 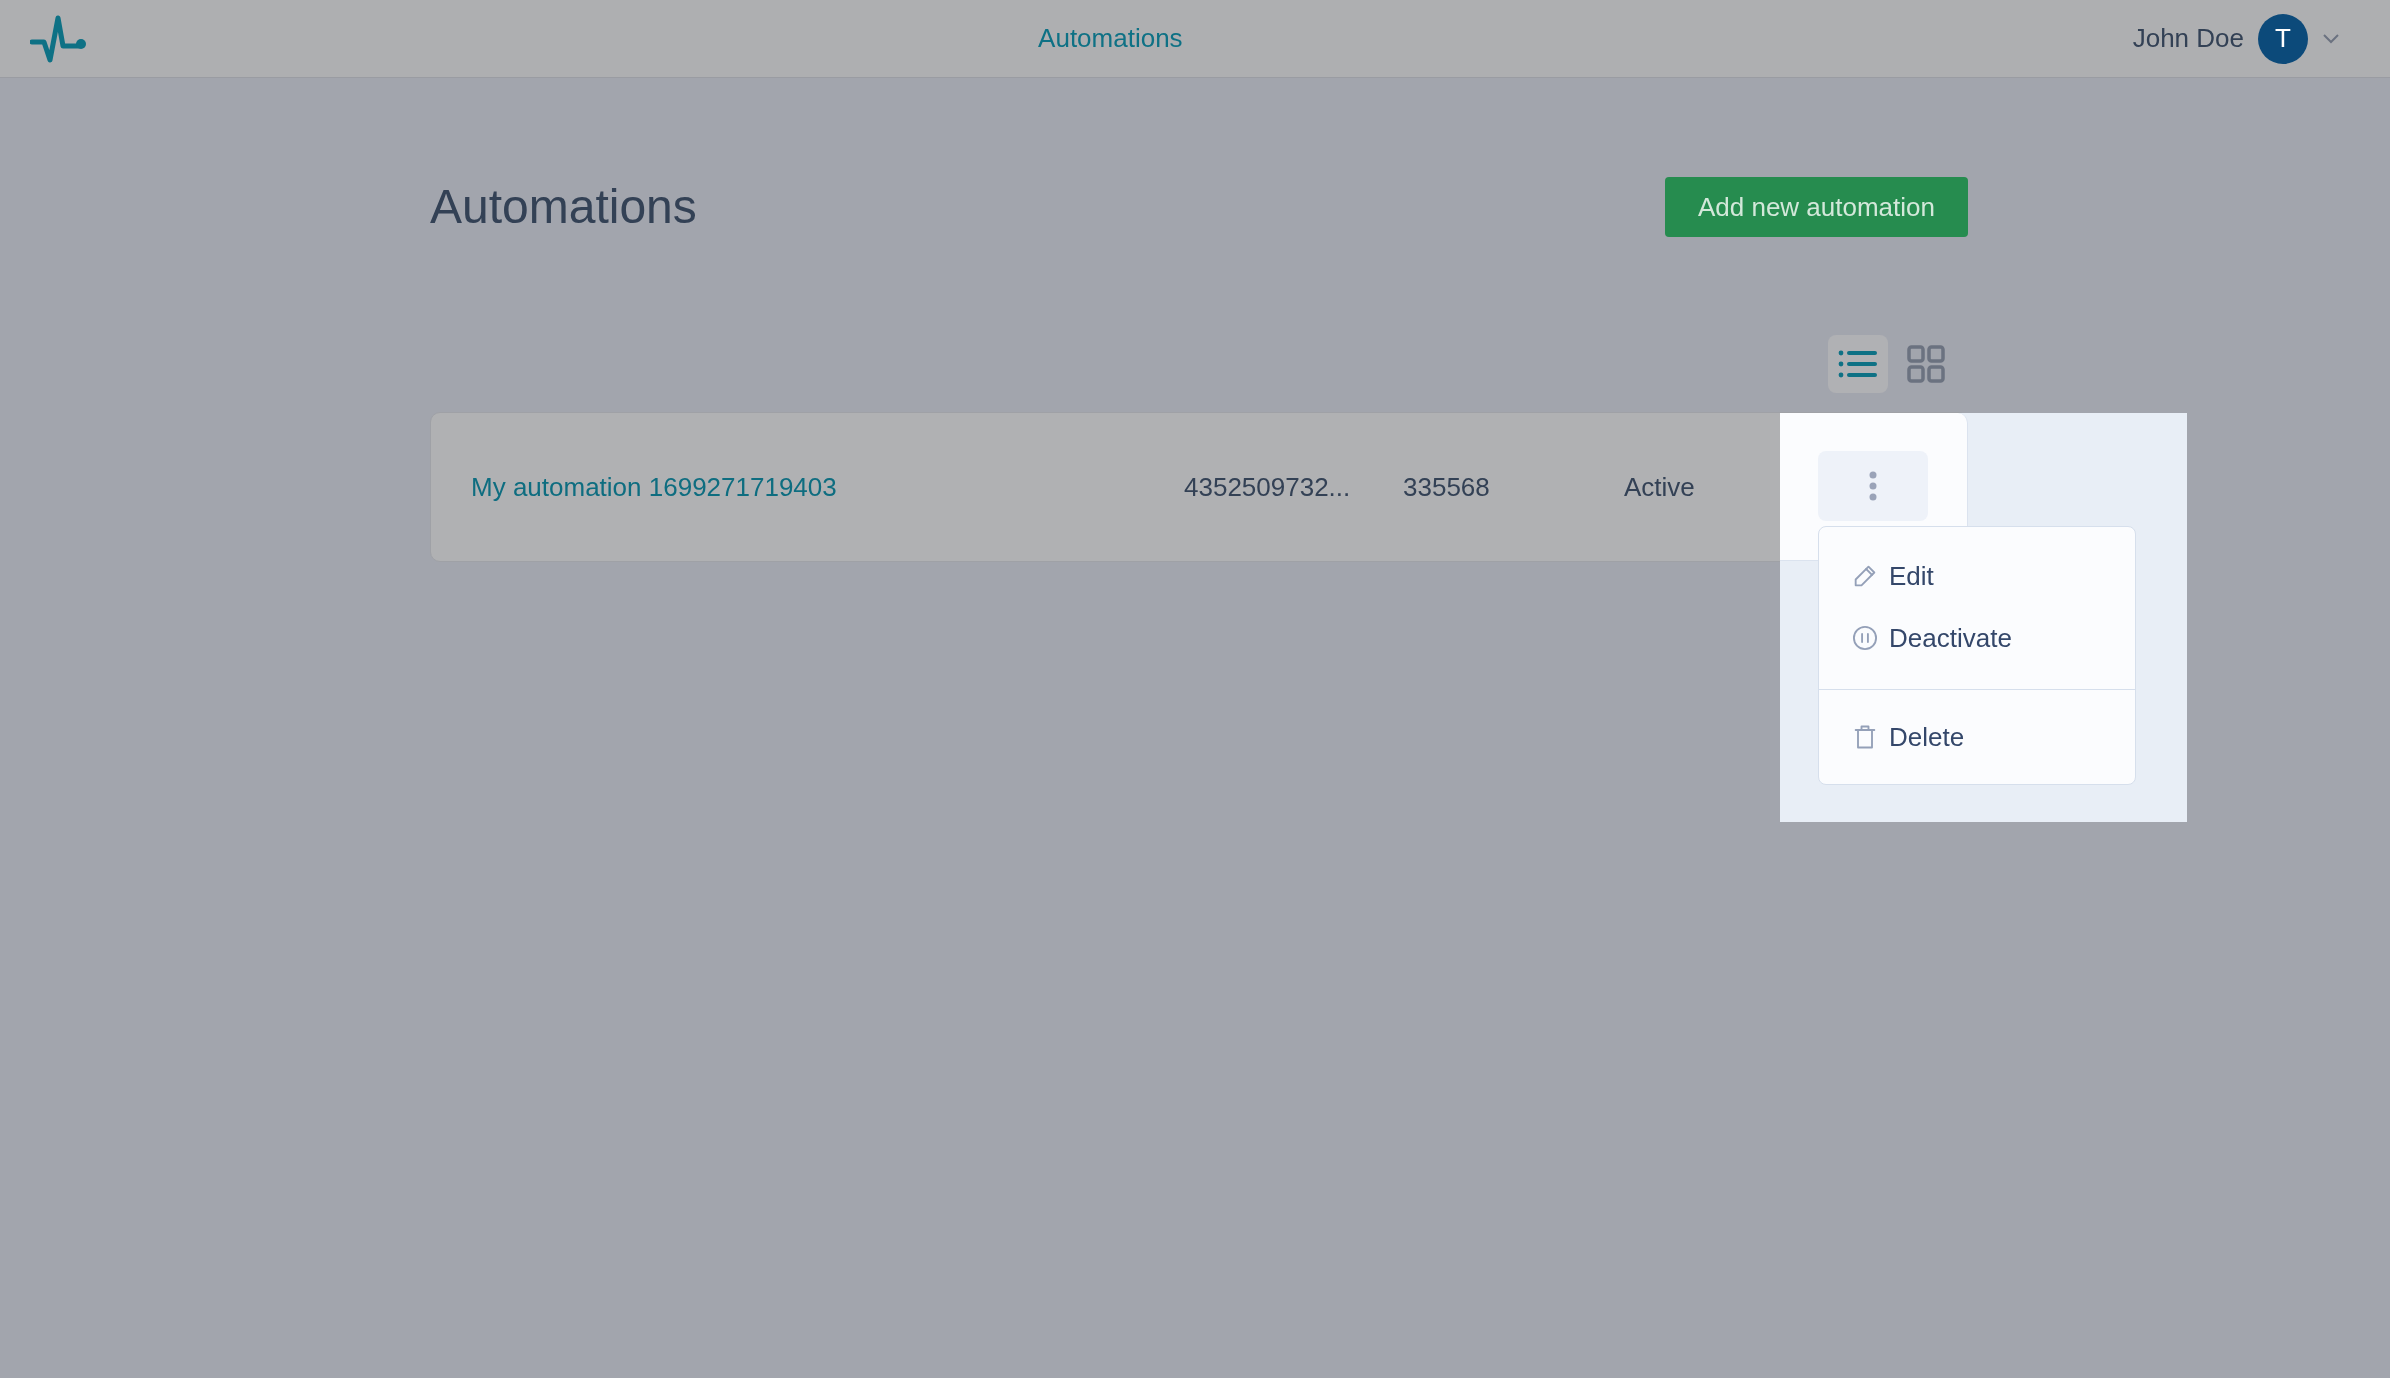 I want to click on list-view-toggle, so click(x=1858, y=364).